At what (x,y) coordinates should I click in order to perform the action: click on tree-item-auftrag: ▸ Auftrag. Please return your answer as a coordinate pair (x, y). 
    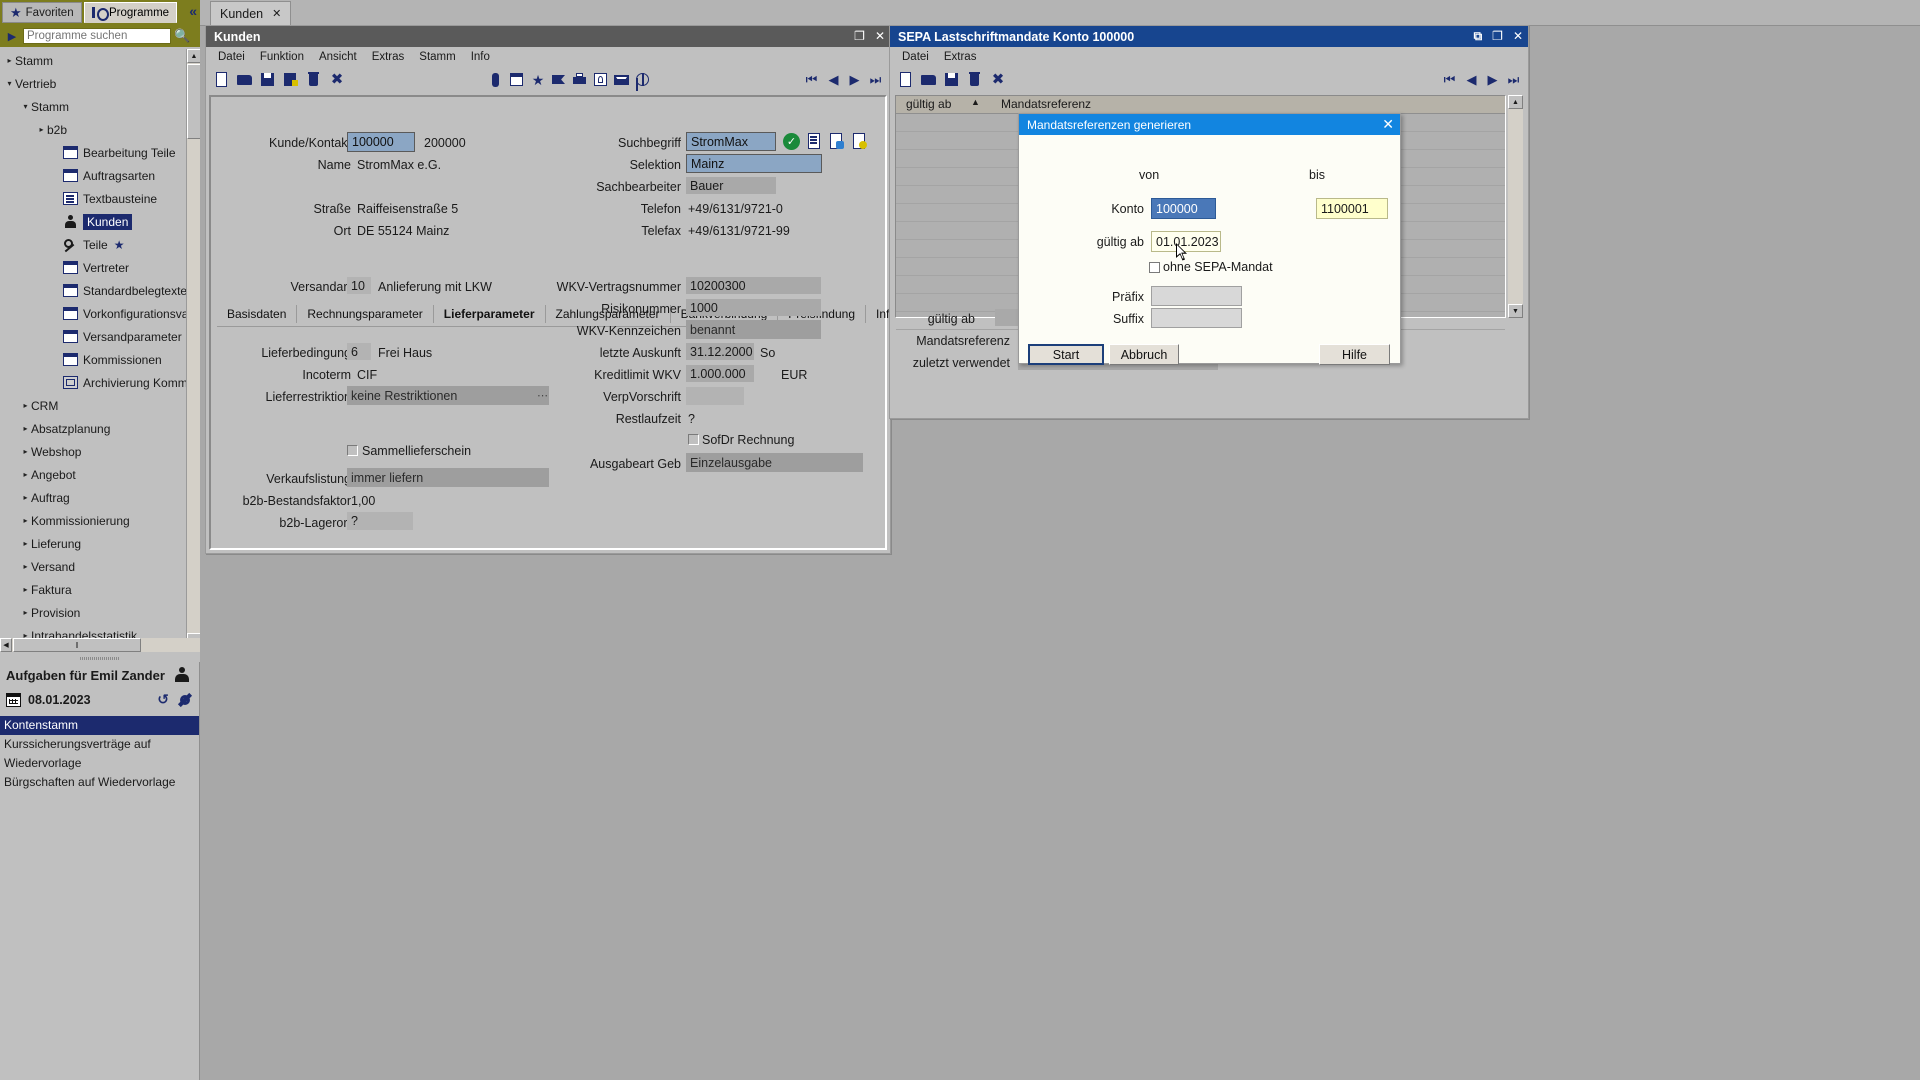
    Looking at the image, I should click on (93, 497).